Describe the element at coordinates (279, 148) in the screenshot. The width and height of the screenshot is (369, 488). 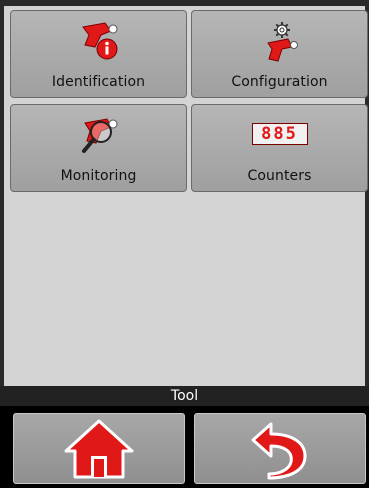
I see `counters-tile: 885 Counters` at that location.